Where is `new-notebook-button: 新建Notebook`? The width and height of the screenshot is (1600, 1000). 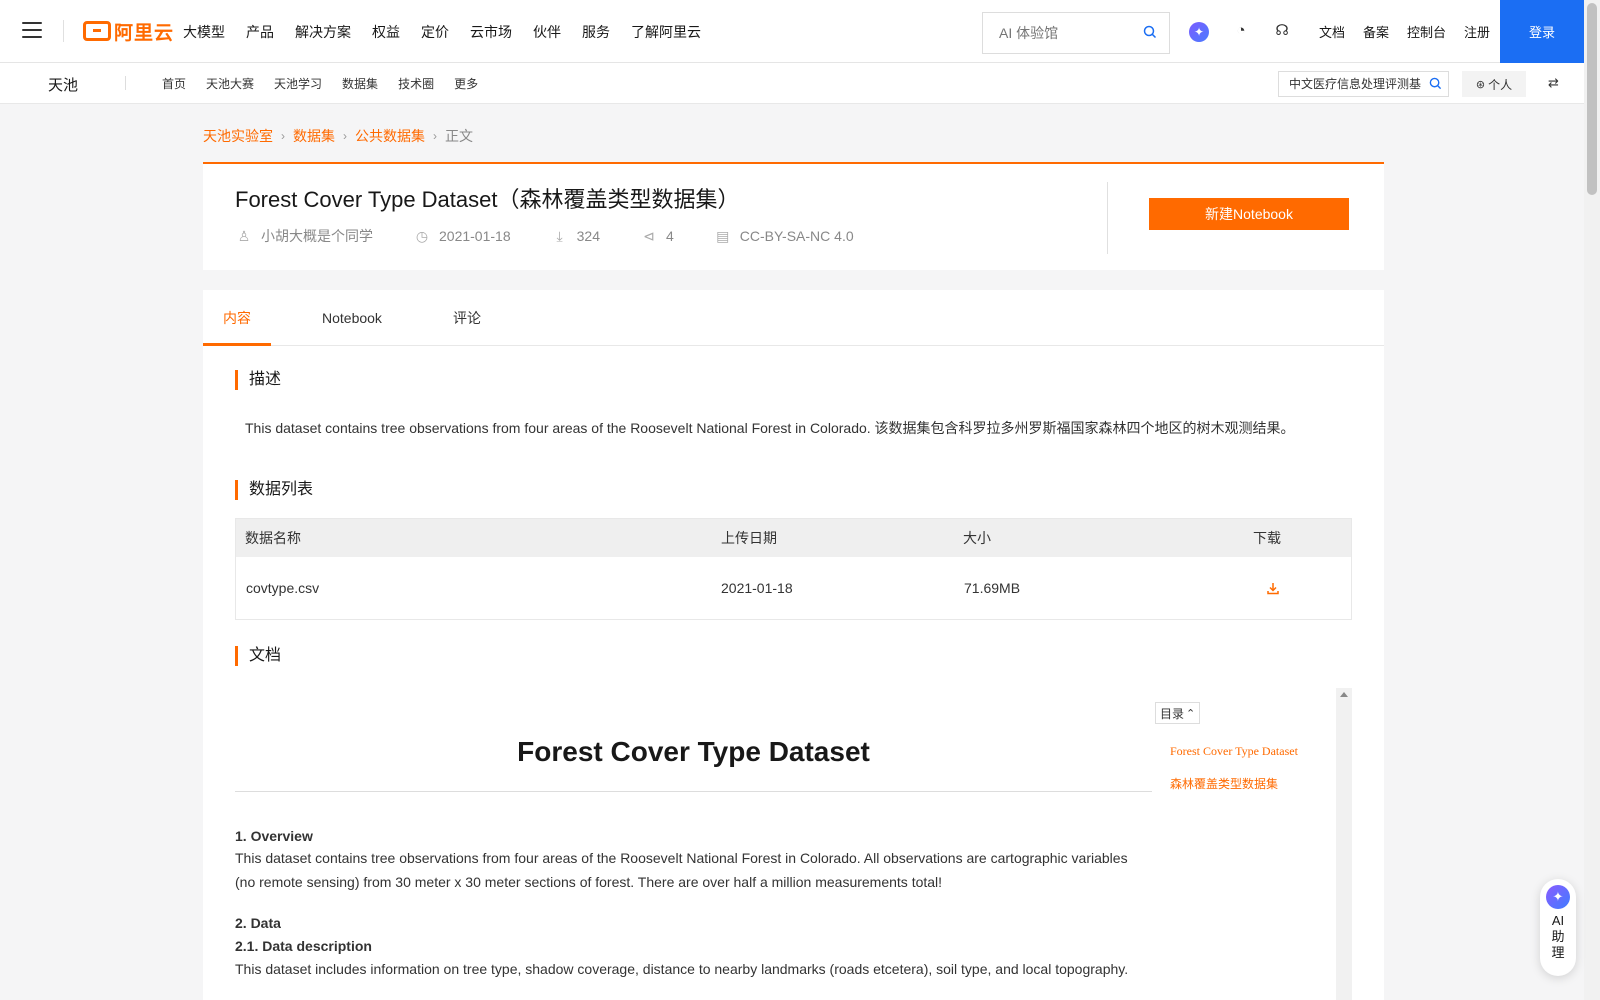 new-notebook-button: 新建Notebook is located at coordinates (1249, 214).